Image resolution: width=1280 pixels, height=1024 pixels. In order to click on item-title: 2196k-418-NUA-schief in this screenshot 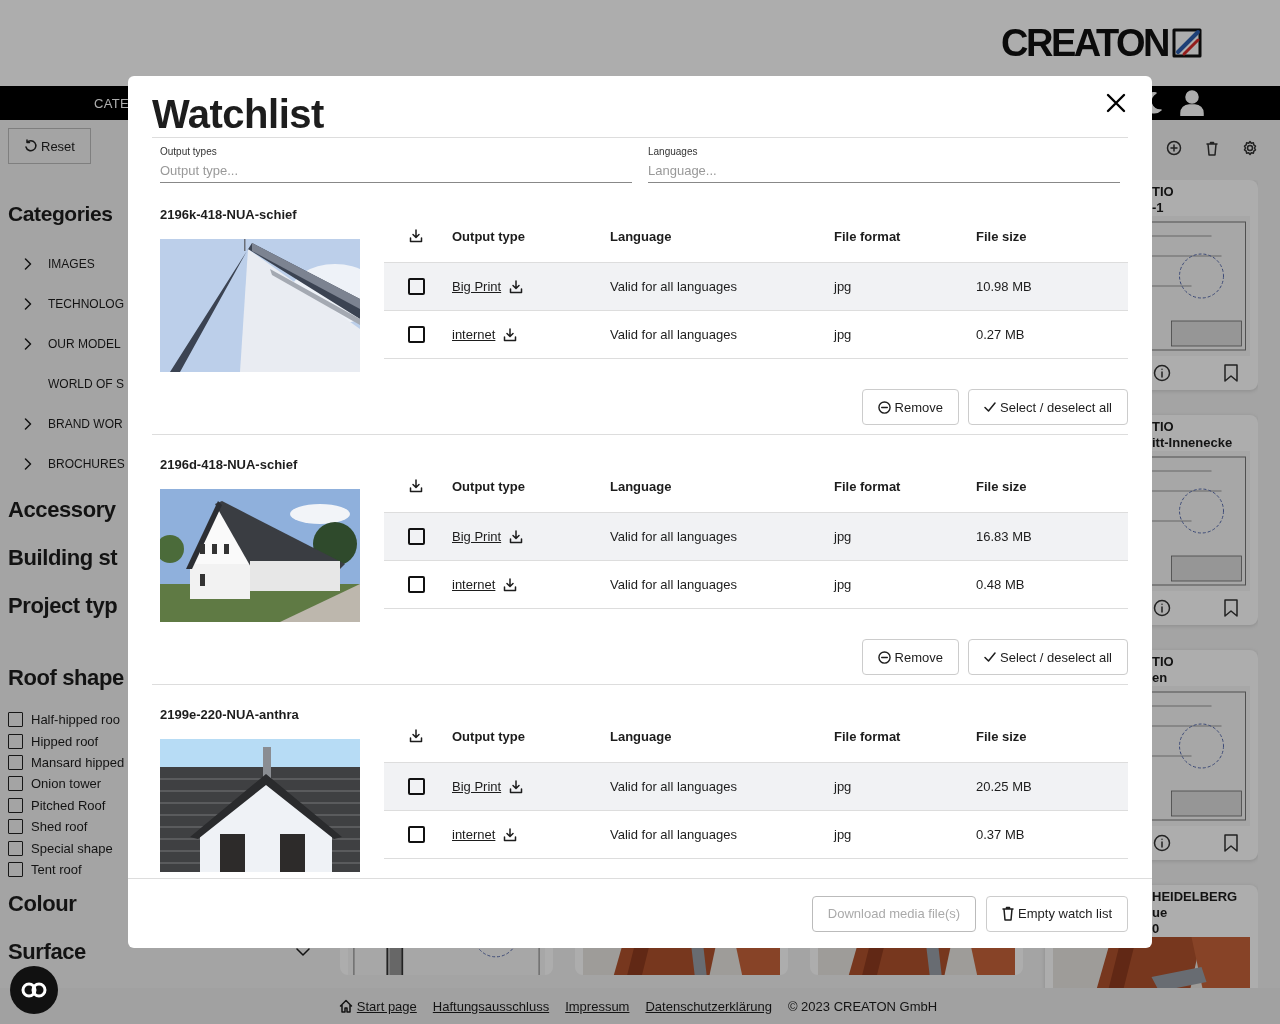, I will do `click(229, 215)`.